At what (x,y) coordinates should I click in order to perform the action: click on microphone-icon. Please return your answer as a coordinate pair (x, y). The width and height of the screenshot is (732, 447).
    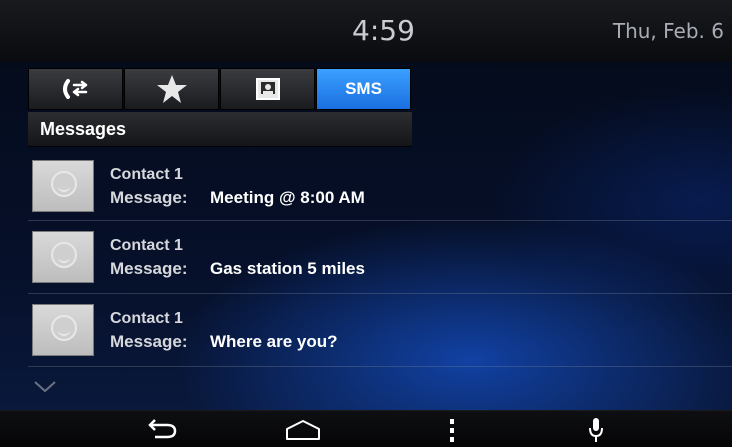
    Looking at the image, I should click on (596, 430).